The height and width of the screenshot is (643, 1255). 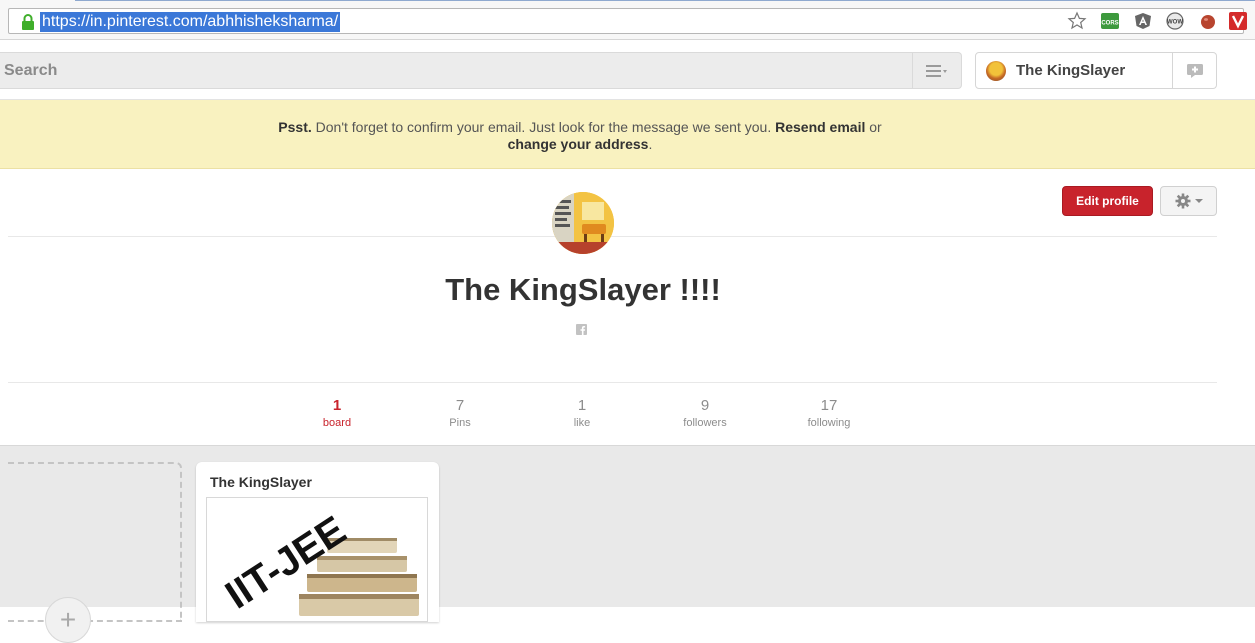 I want to click on stat-number: 17, so click(x=829, y=405).